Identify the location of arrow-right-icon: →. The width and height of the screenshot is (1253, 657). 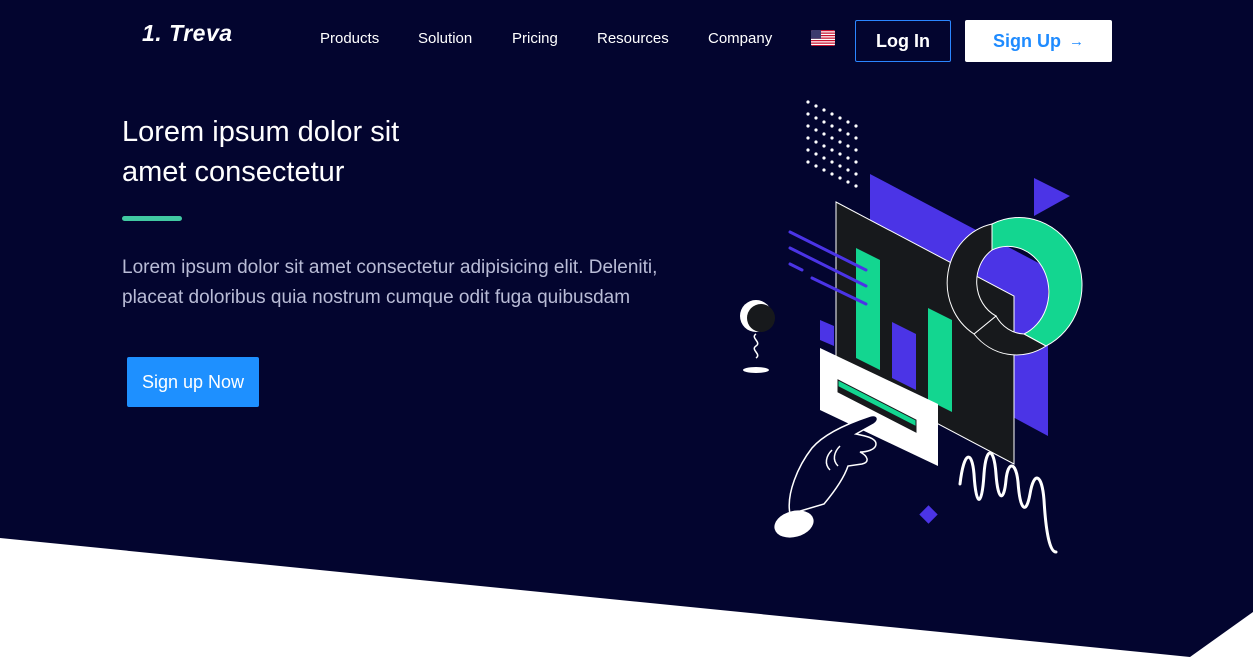
(1076, 41).